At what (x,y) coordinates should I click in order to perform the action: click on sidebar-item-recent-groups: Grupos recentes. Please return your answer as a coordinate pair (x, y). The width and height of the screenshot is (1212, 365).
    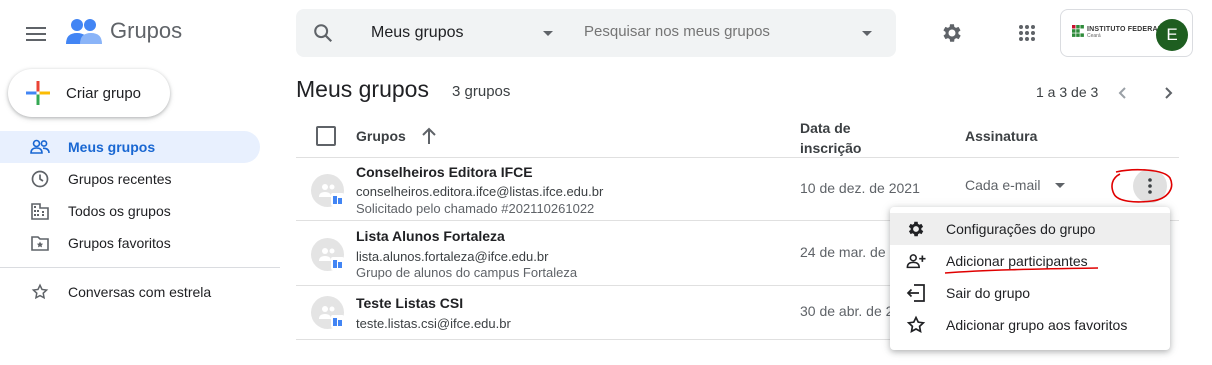
    Looking at the image, I should click on (130, 179).